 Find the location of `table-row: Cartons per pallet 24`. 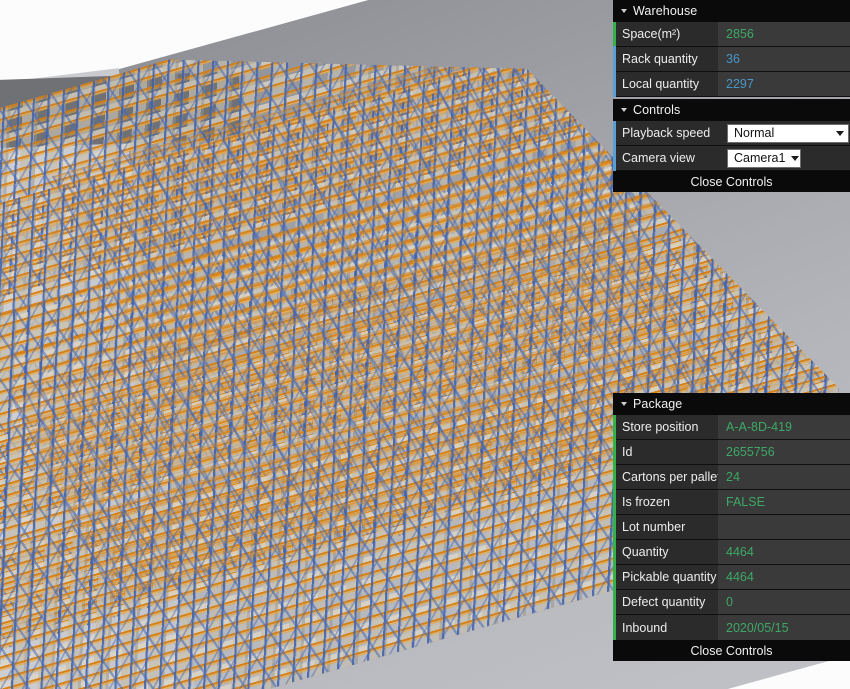

table-row: Cartons per pallet 24 is located at coordinates (731, 477).